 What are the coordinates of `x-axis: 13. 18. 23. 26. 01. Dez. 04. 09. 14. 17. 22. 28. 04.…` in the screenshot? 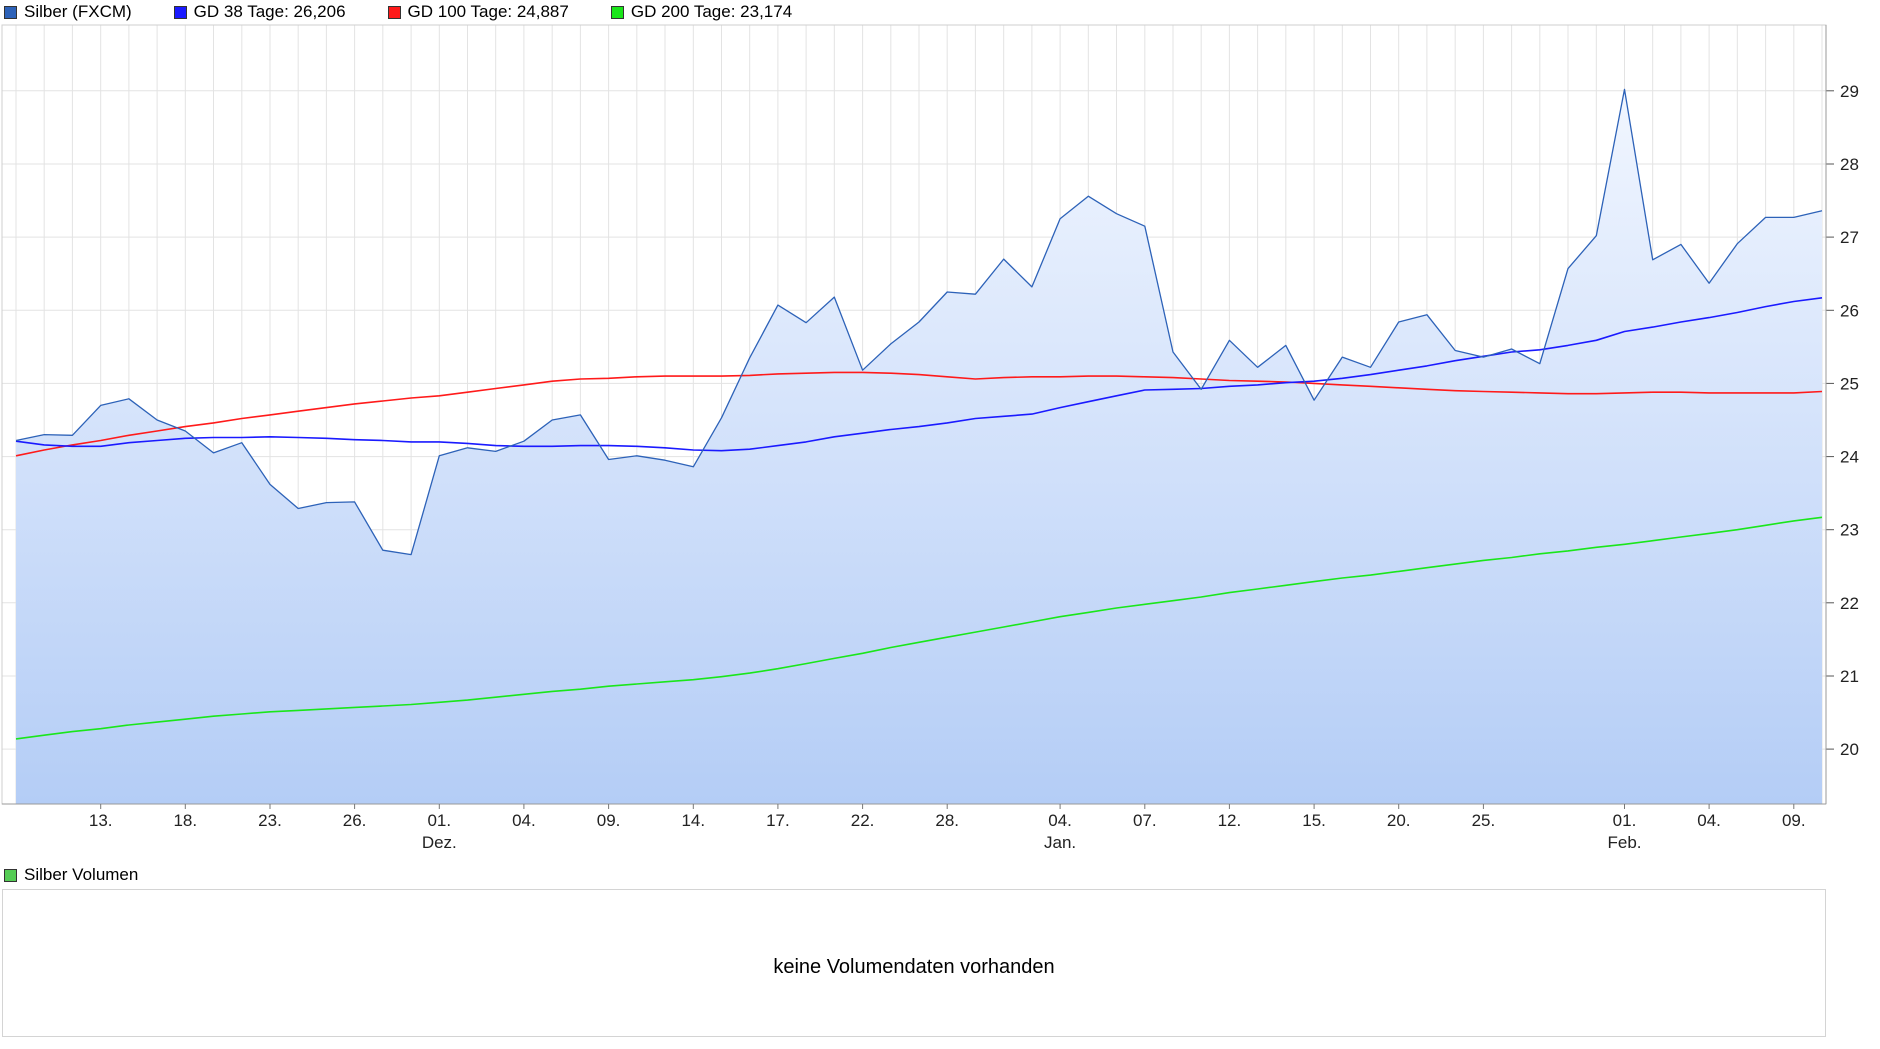 It's located at (914, 827).